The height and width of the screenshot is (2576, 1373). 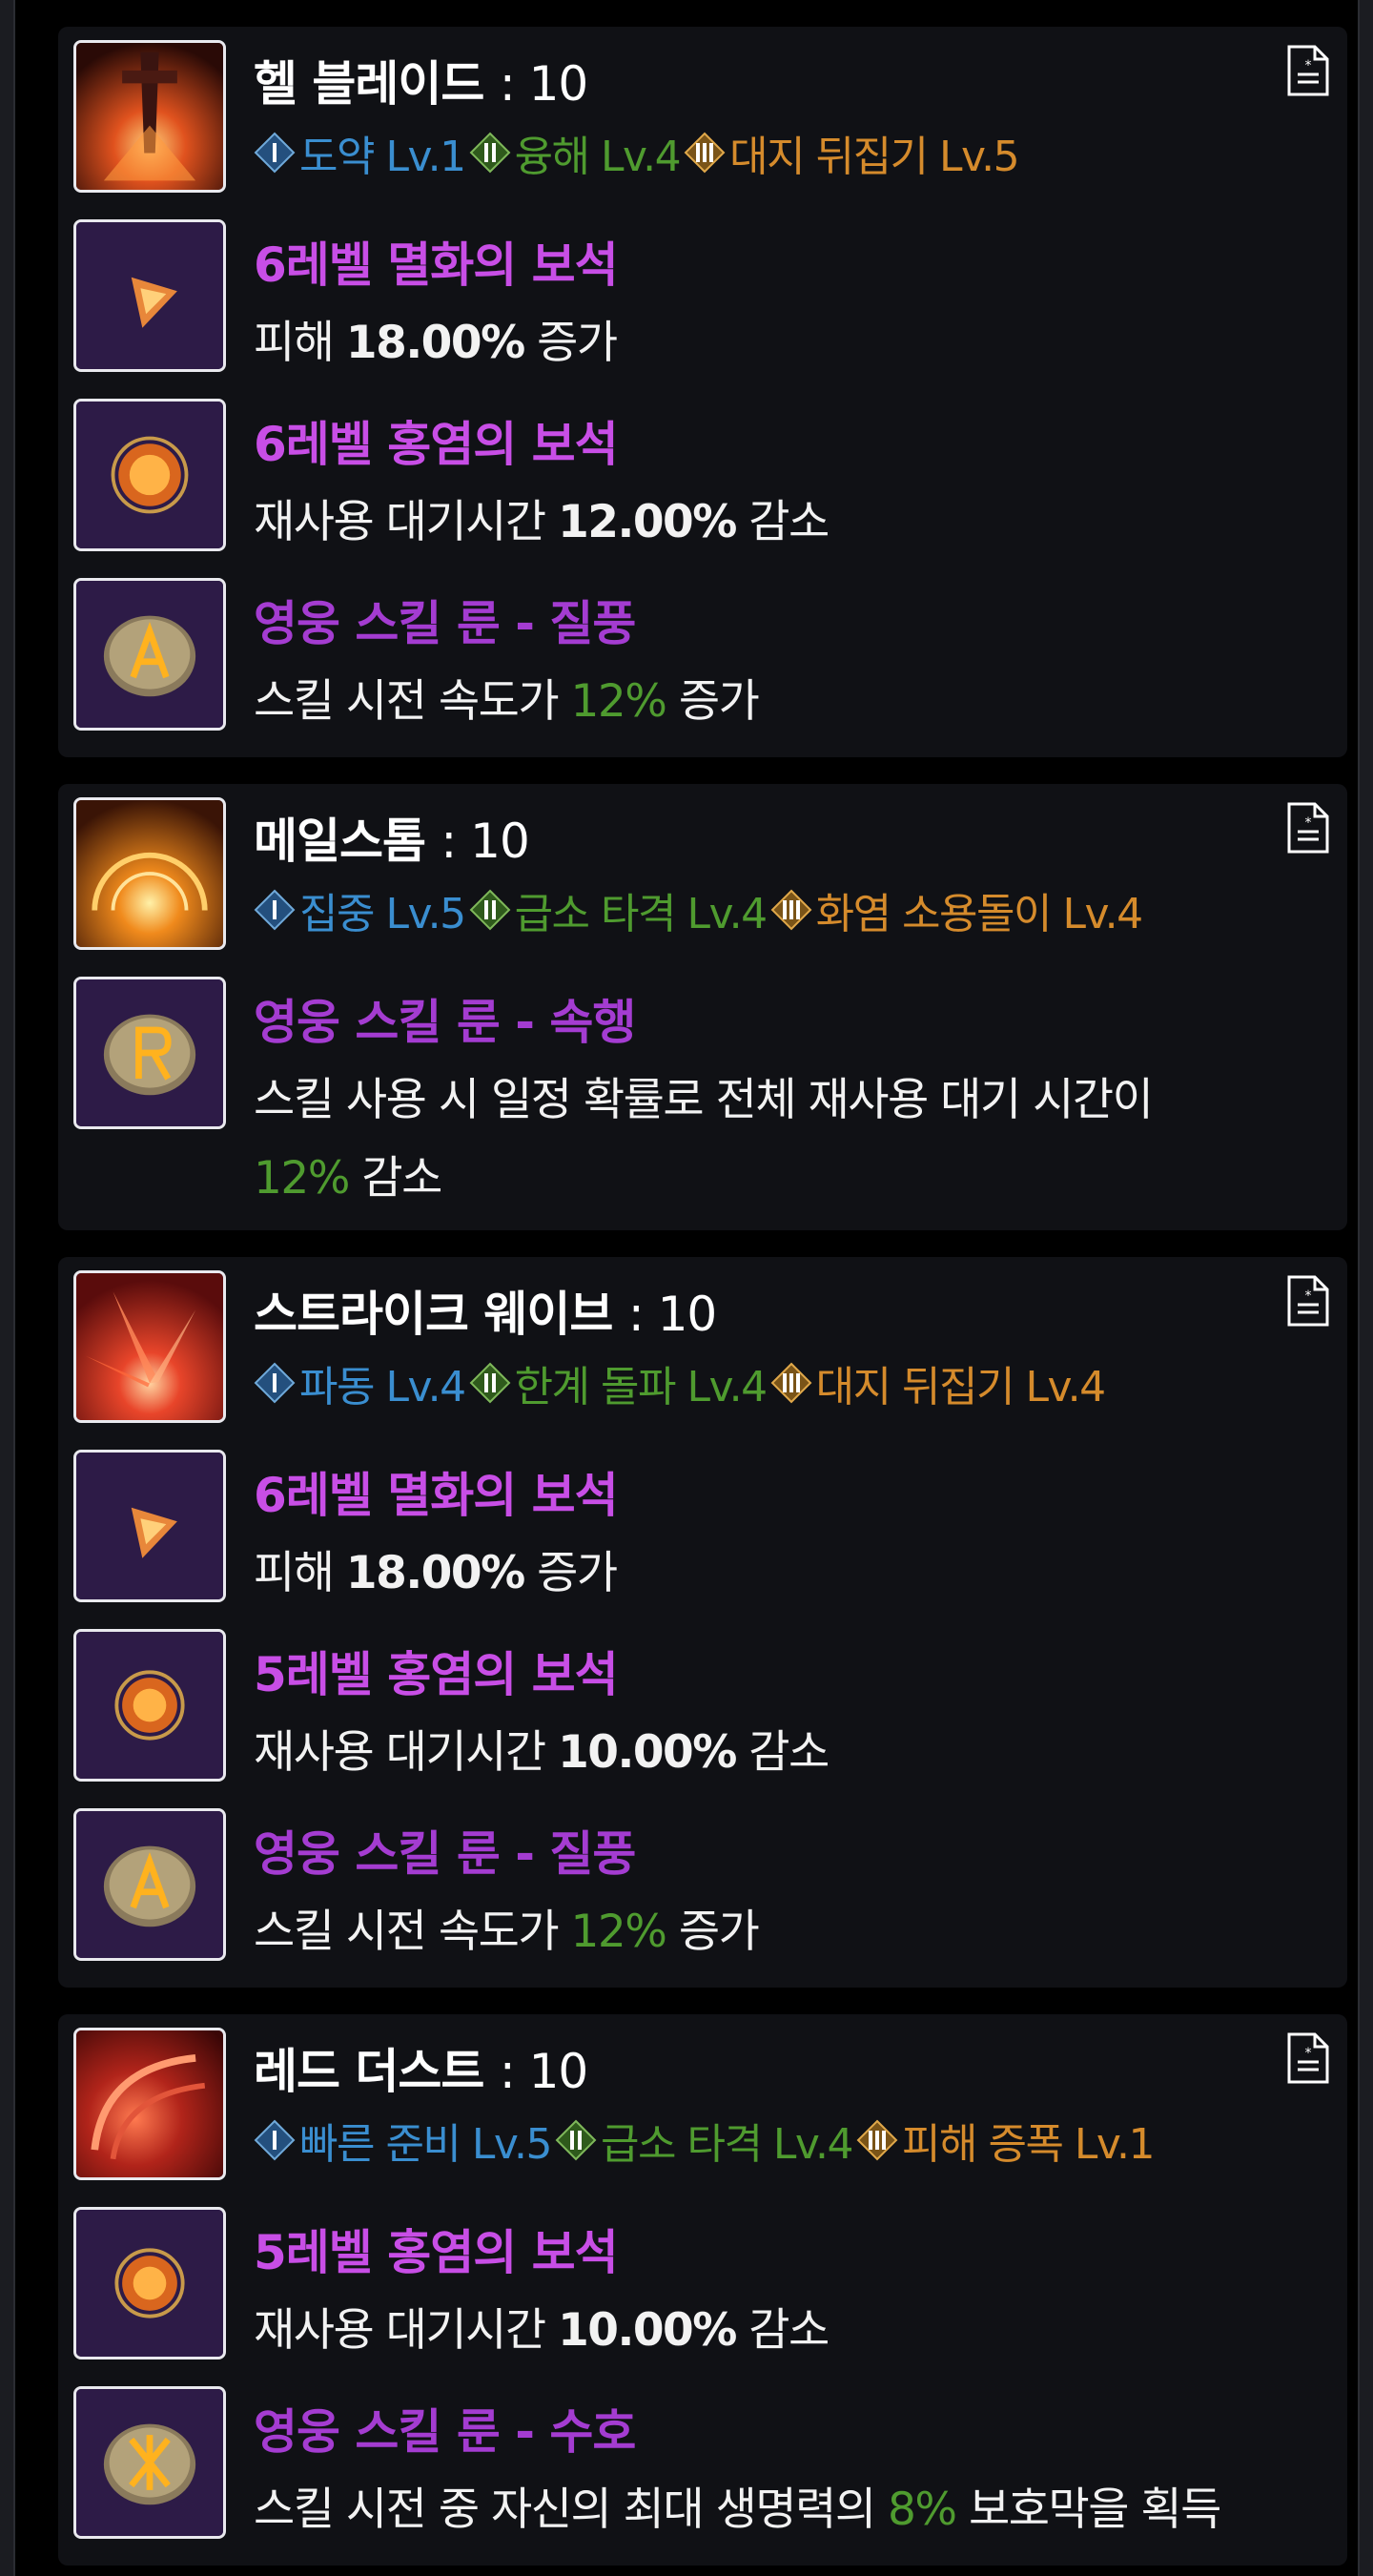 I want to click on tripod-tier-2: 융해 Lv.4, so click(x=575, y=152).